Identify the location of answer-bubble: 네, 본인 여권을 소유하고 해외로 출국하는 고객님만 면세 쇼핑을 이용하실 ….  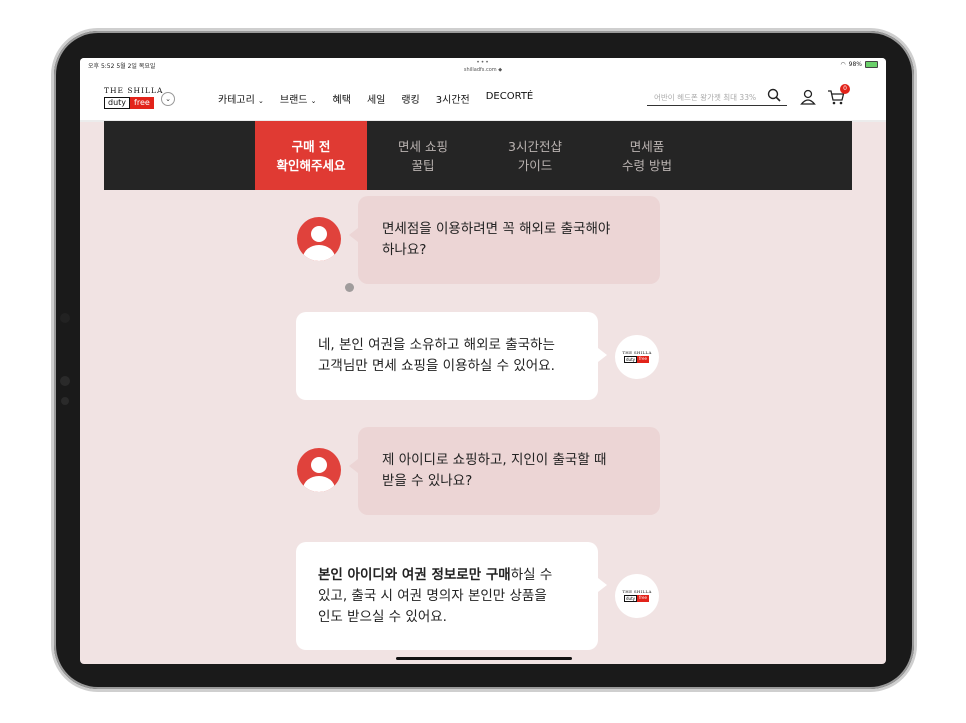
(451, 356).